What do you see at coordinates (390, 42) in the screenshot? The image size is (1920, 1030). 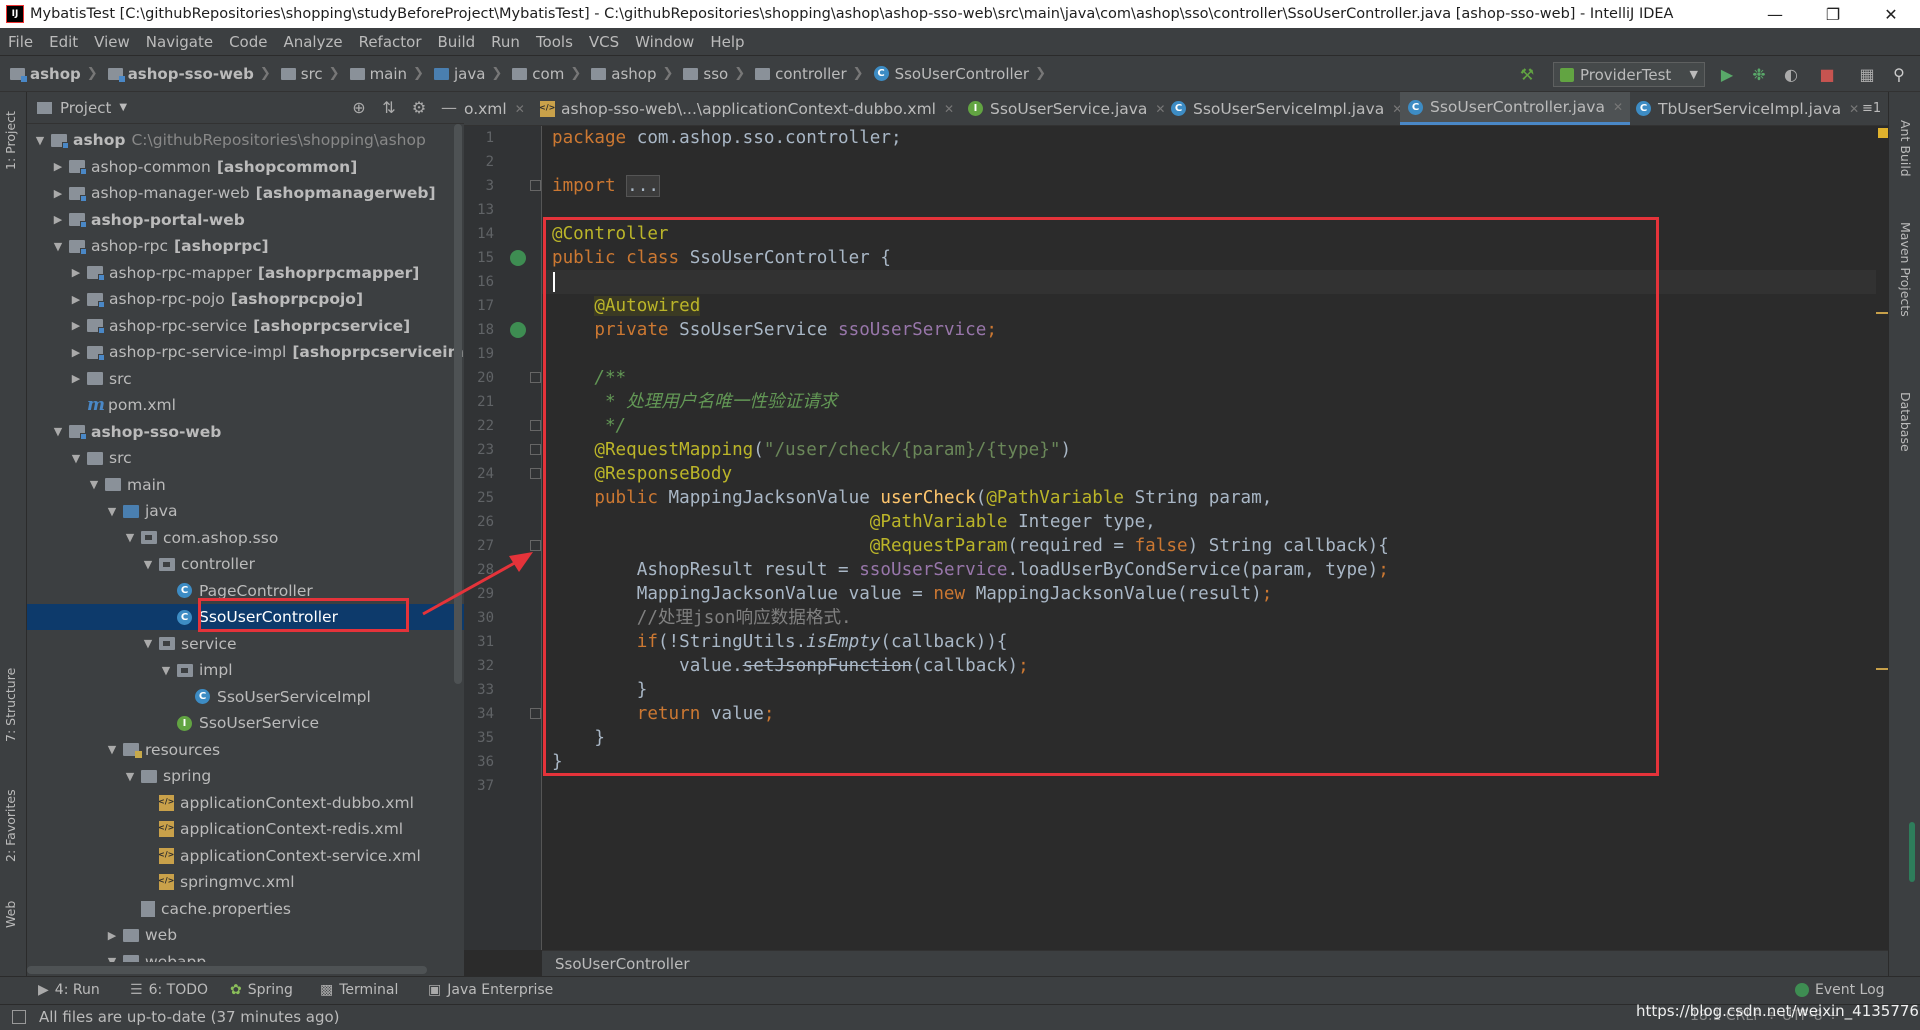 I see `menu-refactor: Refactor` at bounding box center [390, 42].